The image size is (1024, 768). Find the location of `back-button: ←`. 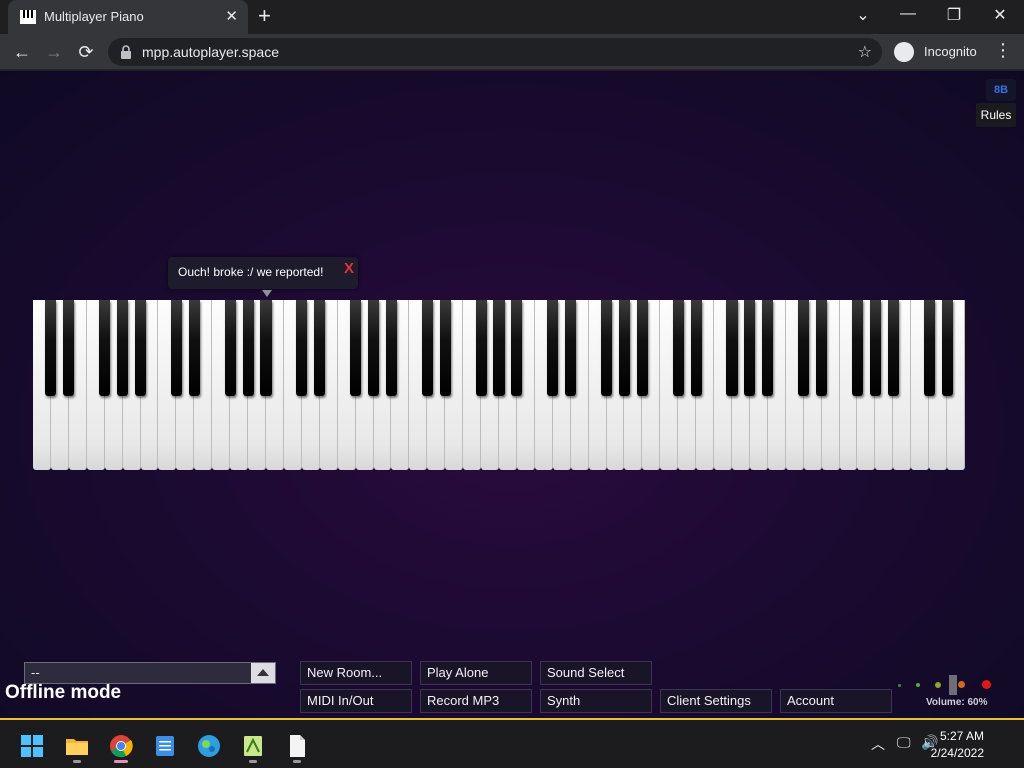

back-button: ← is located at coordinates (22, 52).